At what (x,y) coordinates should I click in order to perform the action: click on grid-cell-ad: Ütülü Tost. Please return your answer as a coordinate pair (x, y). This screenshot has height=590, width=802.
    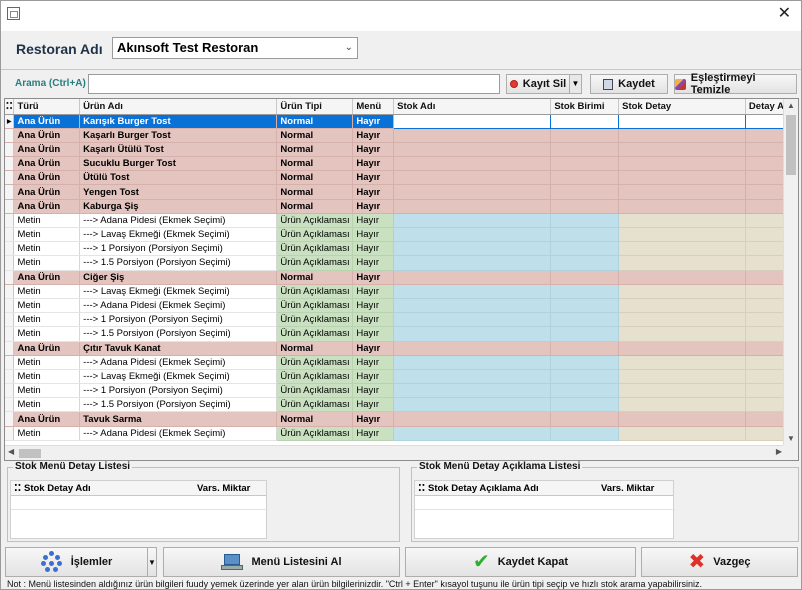
    Looking at the image, I should click on (178, 178).